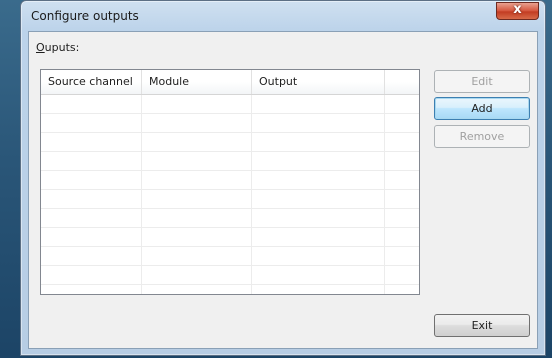 The image size is (552, 358). Describe the element at coordinates (283, 16) in the screenshot. I see `title-bar: Configure outputs x` at that location.